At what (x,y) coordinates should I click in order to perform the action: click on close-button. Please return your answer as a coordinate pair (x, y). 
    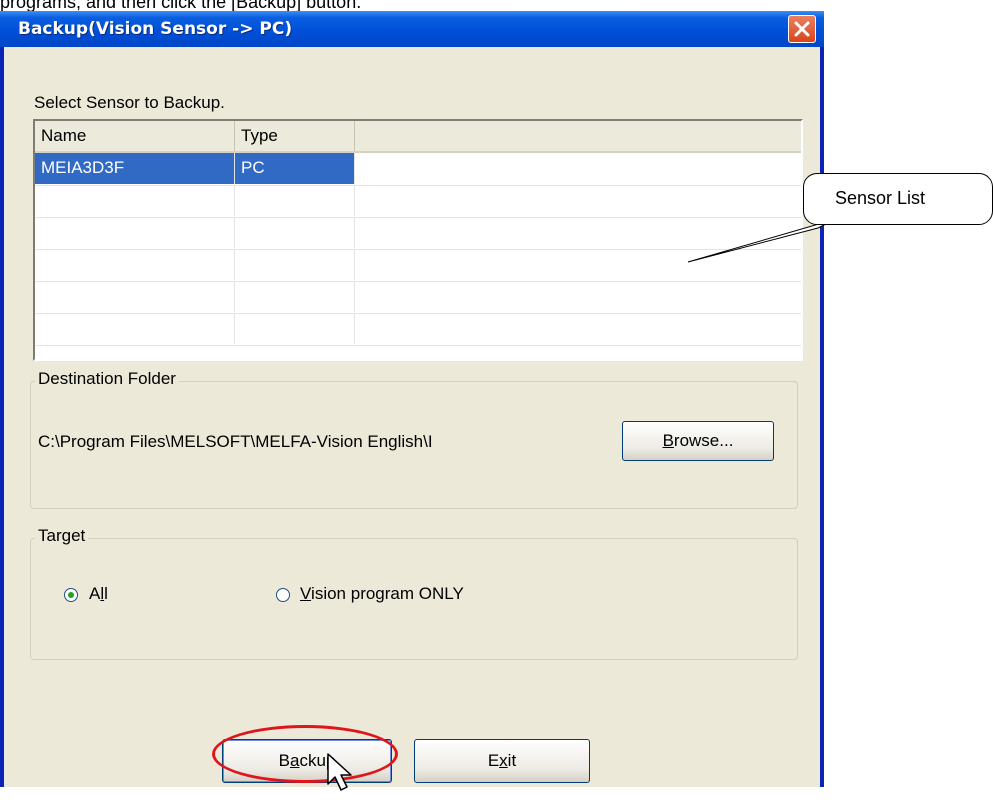
    Looking at the image, I should click on (802, 29).